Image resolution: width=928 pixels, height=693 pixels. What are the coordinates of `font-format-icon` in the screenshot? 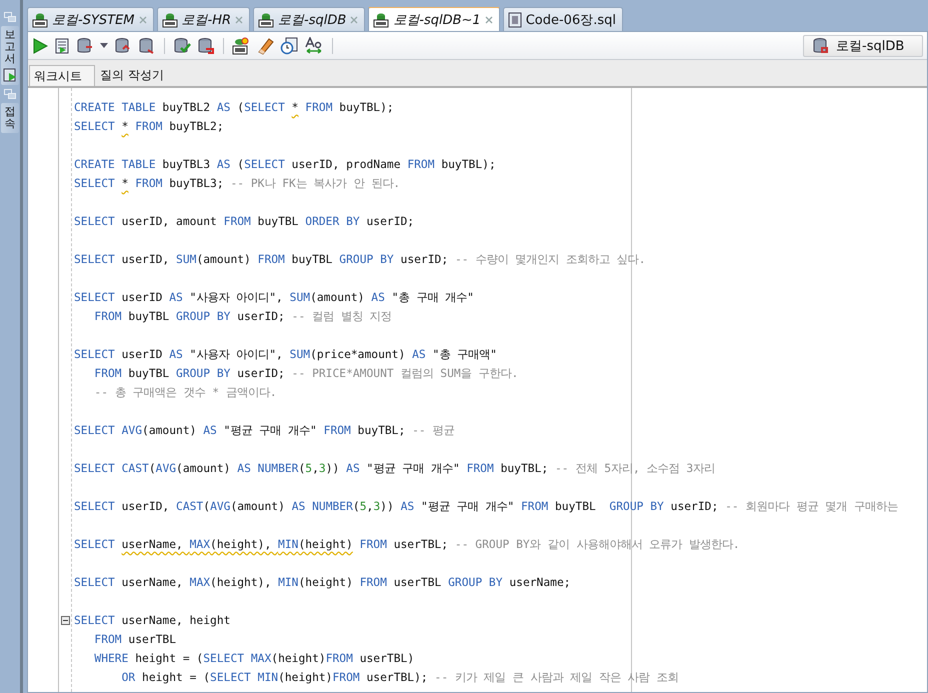 It's located at (314, 45).